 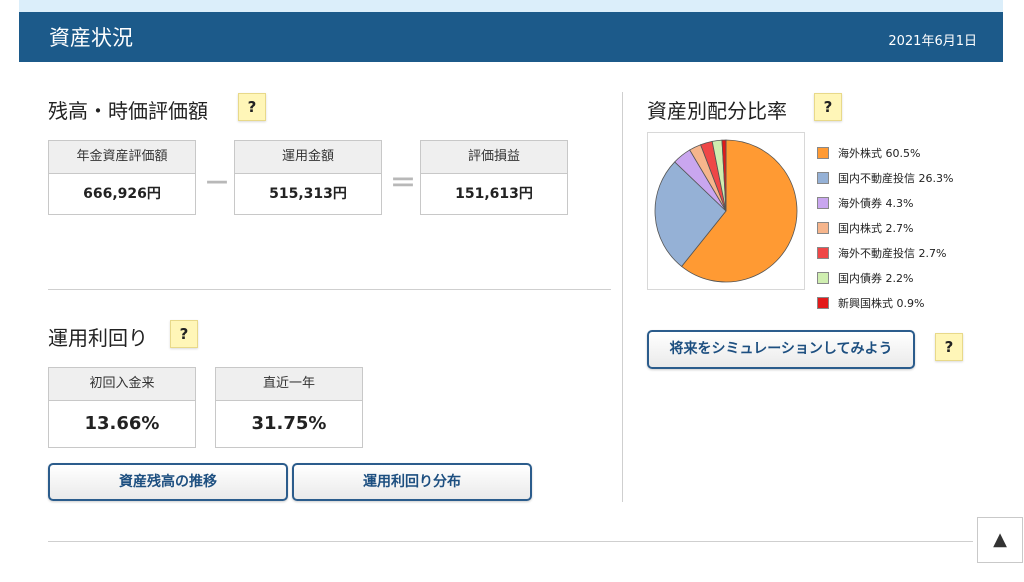 I want to click on top-strip, so click(x=511, y=6).